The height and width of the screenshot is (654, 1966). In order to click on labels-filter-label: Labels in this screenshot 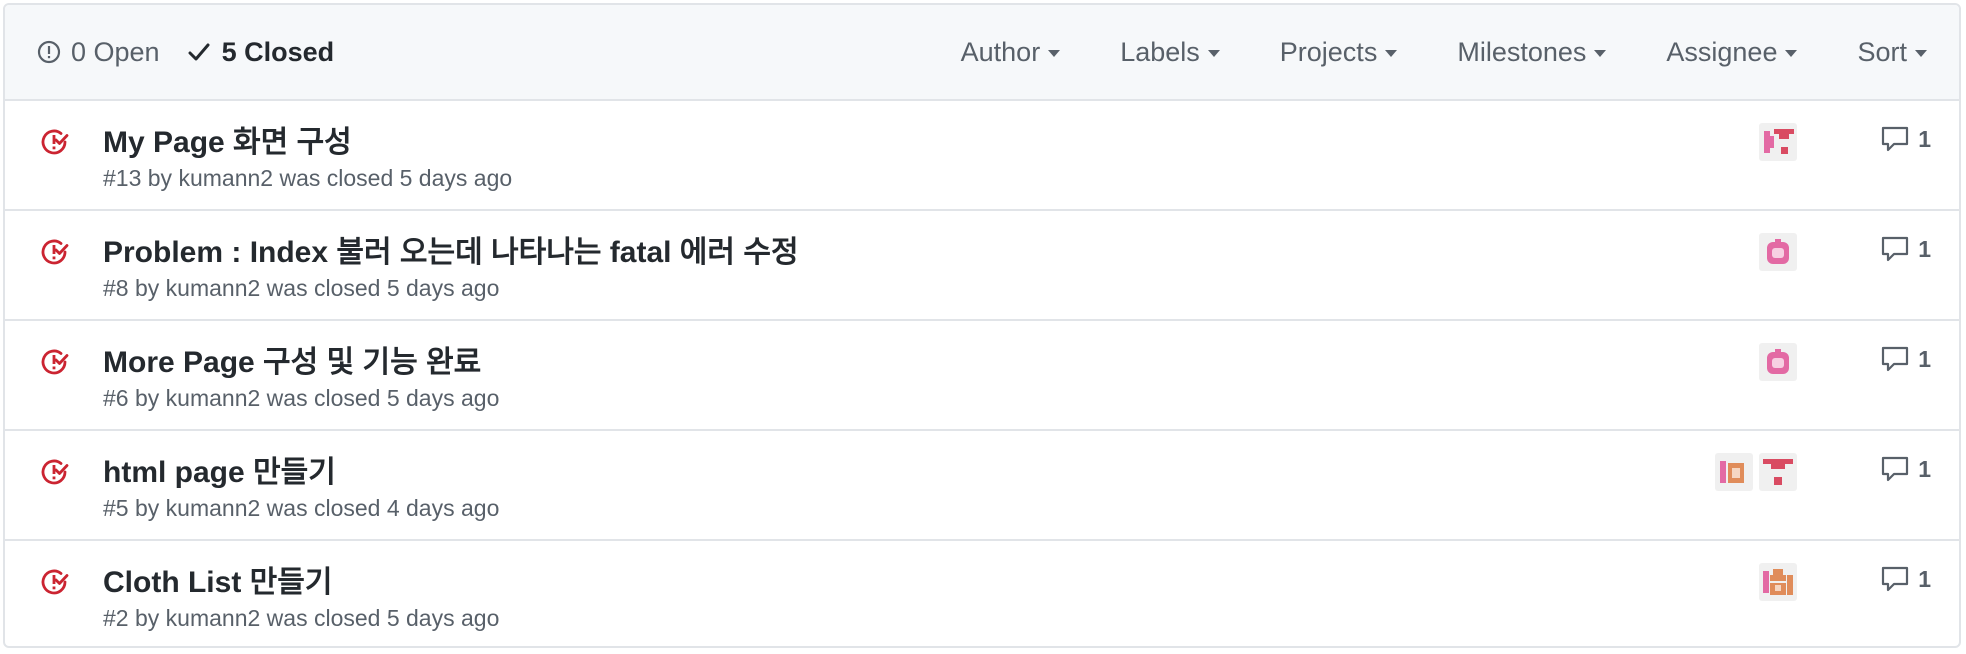, I will do `click(1160, 51)`.